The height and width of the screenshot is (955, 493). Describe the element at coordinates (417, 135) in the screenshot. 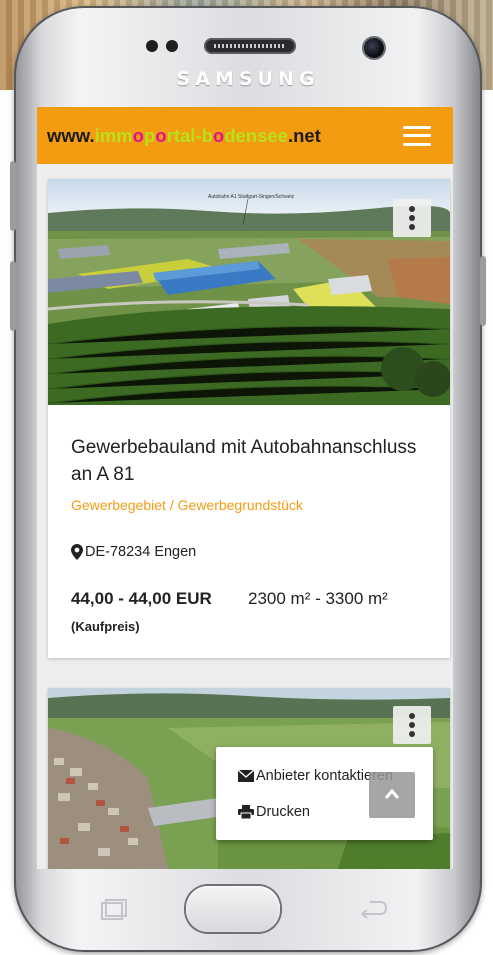

I see `hamburger-menu-icon` at that location.